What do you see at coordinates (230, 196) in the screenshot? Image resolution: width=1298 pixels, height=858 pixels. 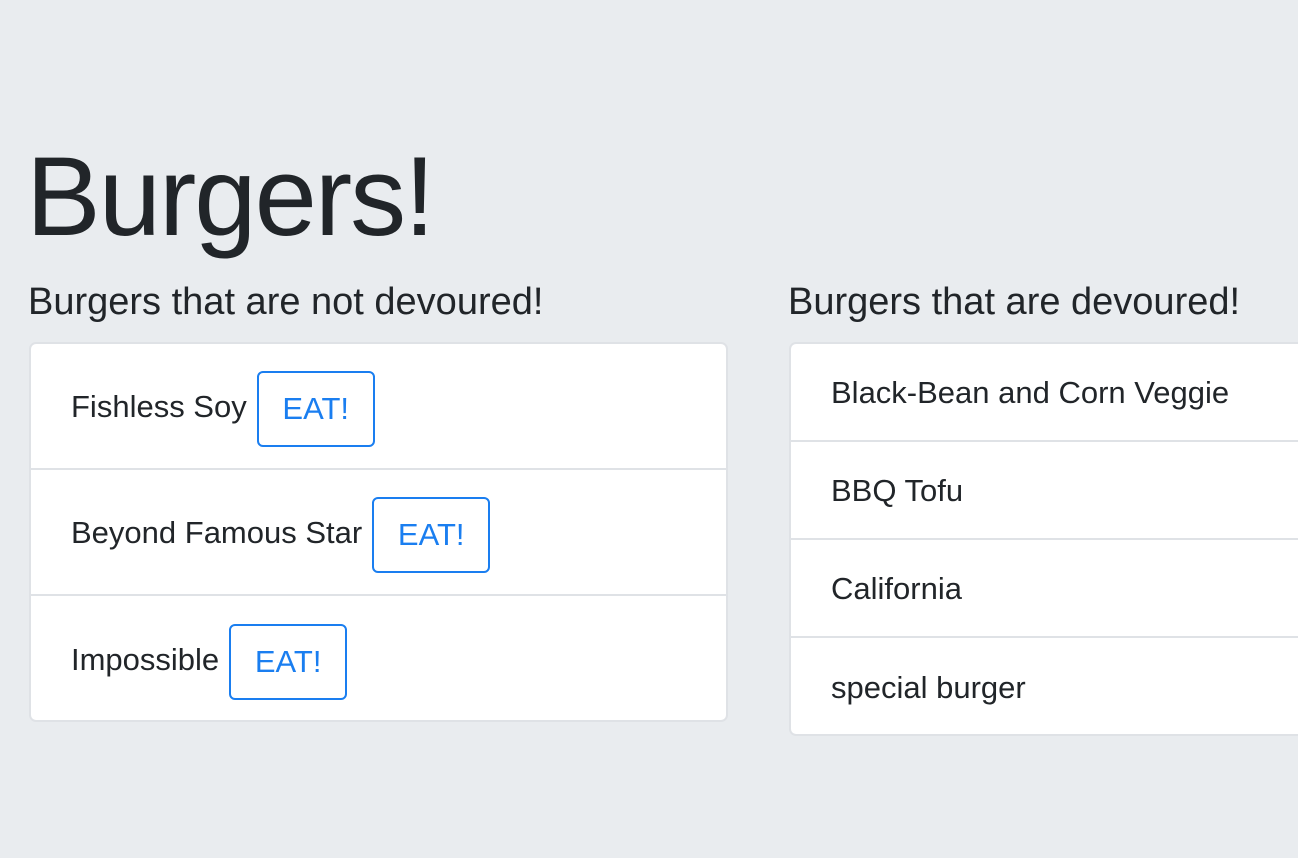 I see `page-title: Burgers!` at bounding box center [230, 196].